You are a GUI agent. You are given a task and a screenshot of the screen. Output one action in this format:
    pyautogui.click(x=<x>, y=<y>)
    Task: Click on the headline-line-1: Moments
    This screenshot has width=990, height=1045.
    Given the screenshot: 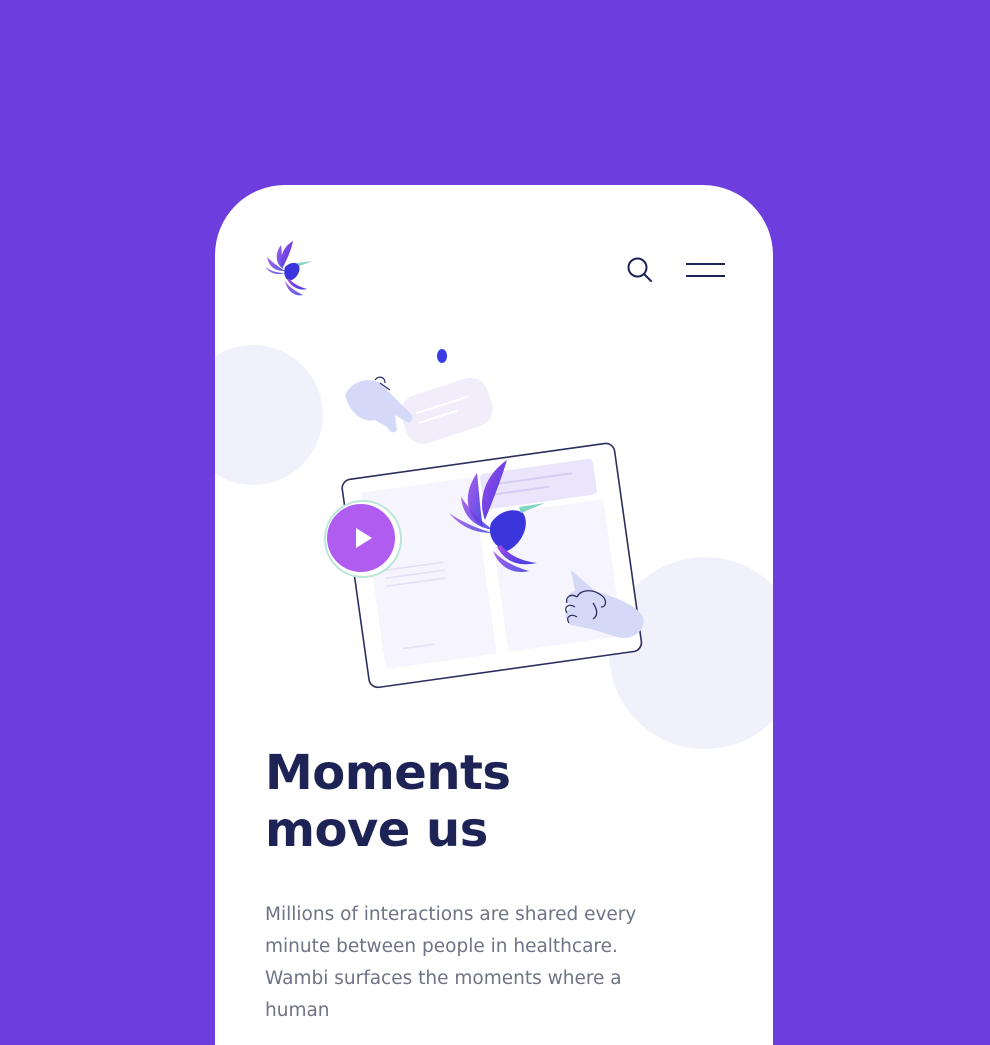 What is the action you would take?
    pyautogui.click(x=388, y=773)
    